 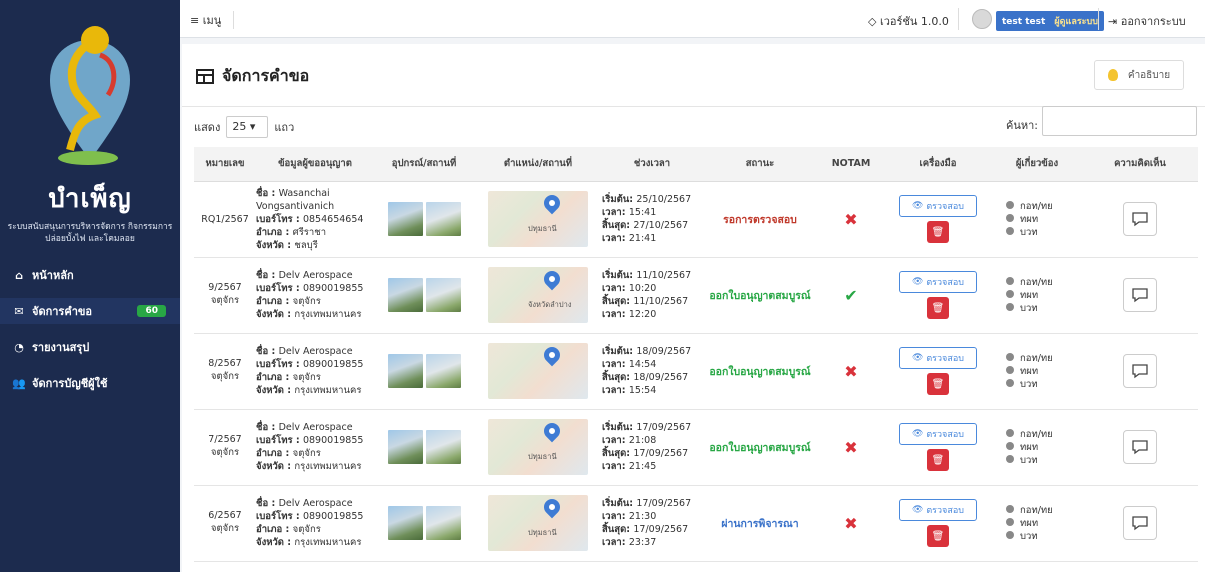 I want to click on help-button: คำอธิบาย, so click(x=1139, y=75).